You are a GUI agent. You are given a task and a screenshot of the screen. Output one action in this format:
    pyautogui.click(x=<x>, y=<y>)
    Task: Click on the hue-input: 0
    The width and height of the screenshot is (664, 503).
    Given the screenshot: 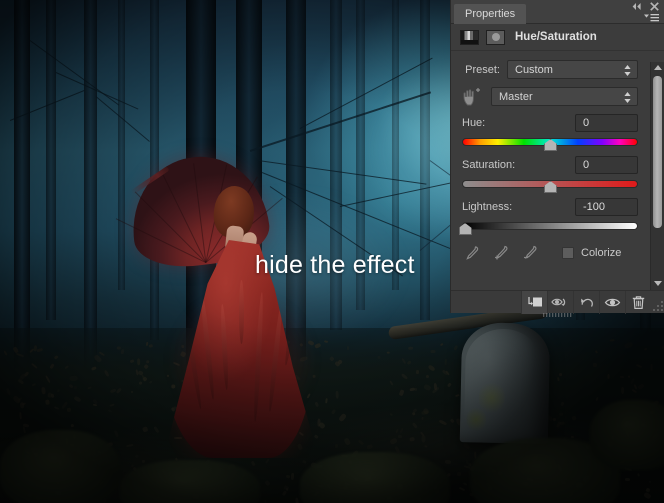 What is the action you would take?
    pyautogui.click(x=606, y=123)
    